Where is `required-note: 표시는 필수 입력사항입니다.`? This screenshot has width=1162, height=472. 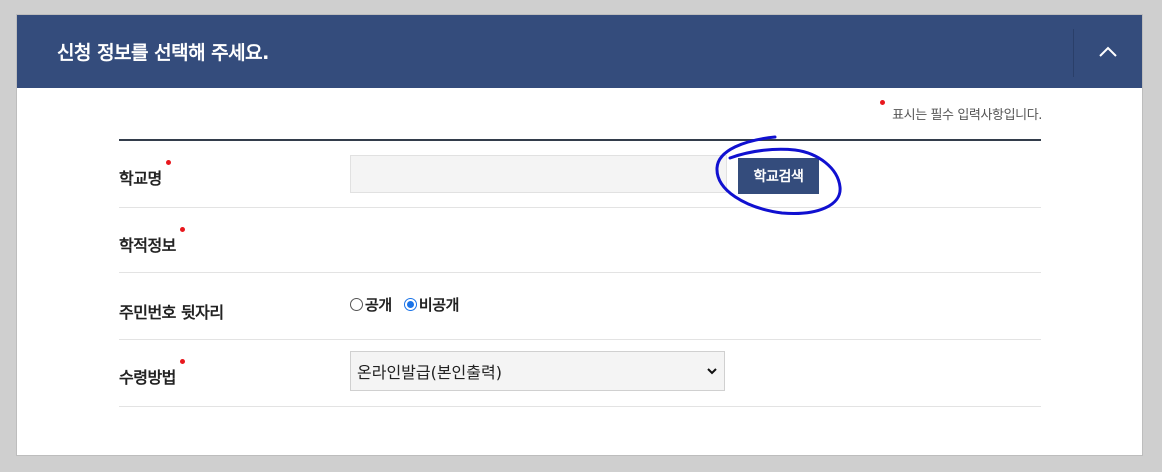
required-note: 표시는 필수 입력사항입니다. is located at coordinates (961, 111).